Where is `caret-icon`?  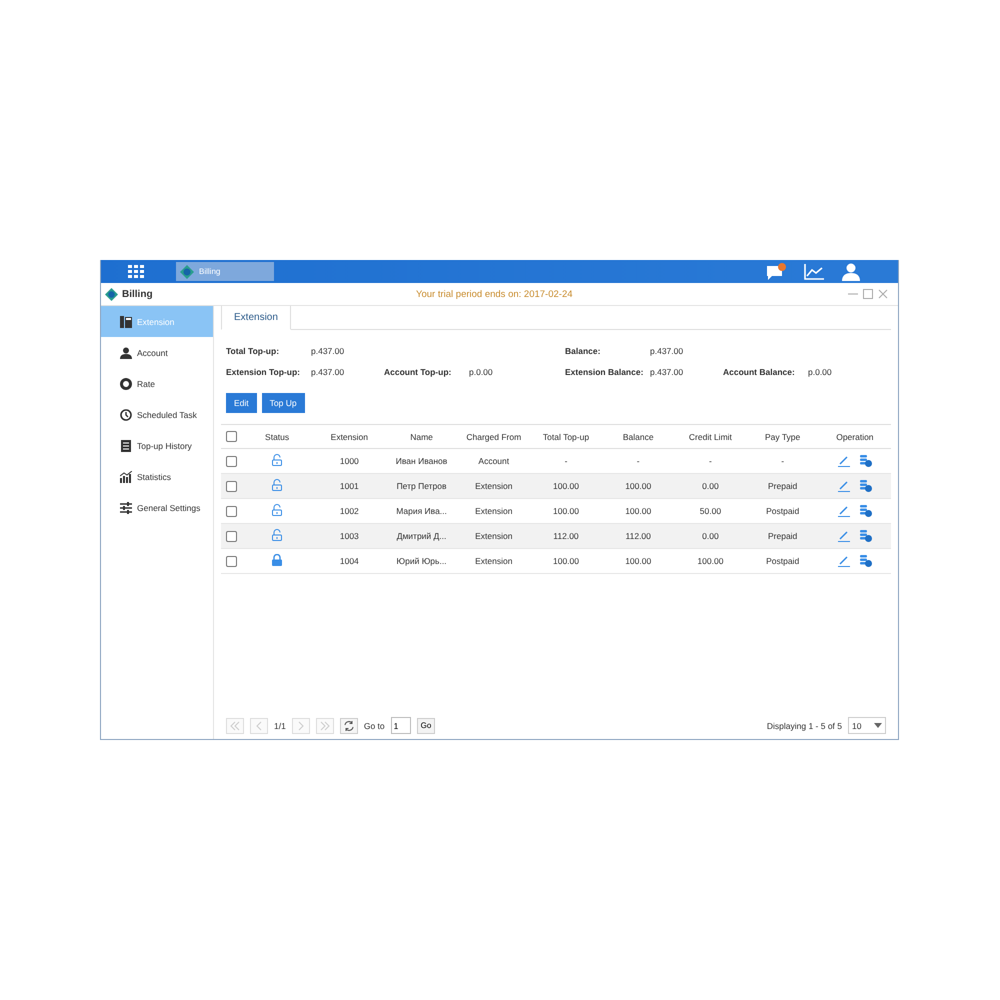
caret-icon is located at coordinates (878, 725).